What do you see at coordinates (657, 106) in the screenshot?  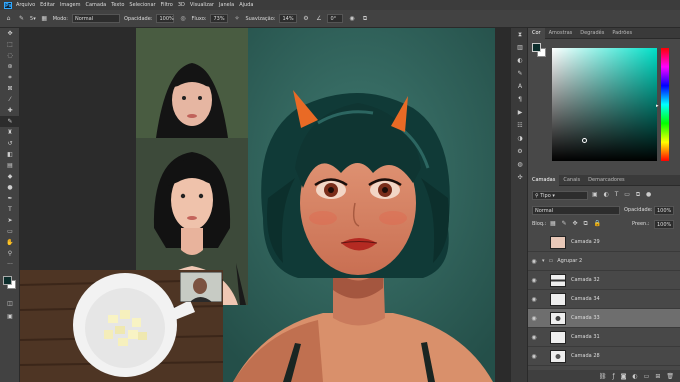 I see `hue-slider-arrow-icon: ▸` at bounding box center [657, 106].